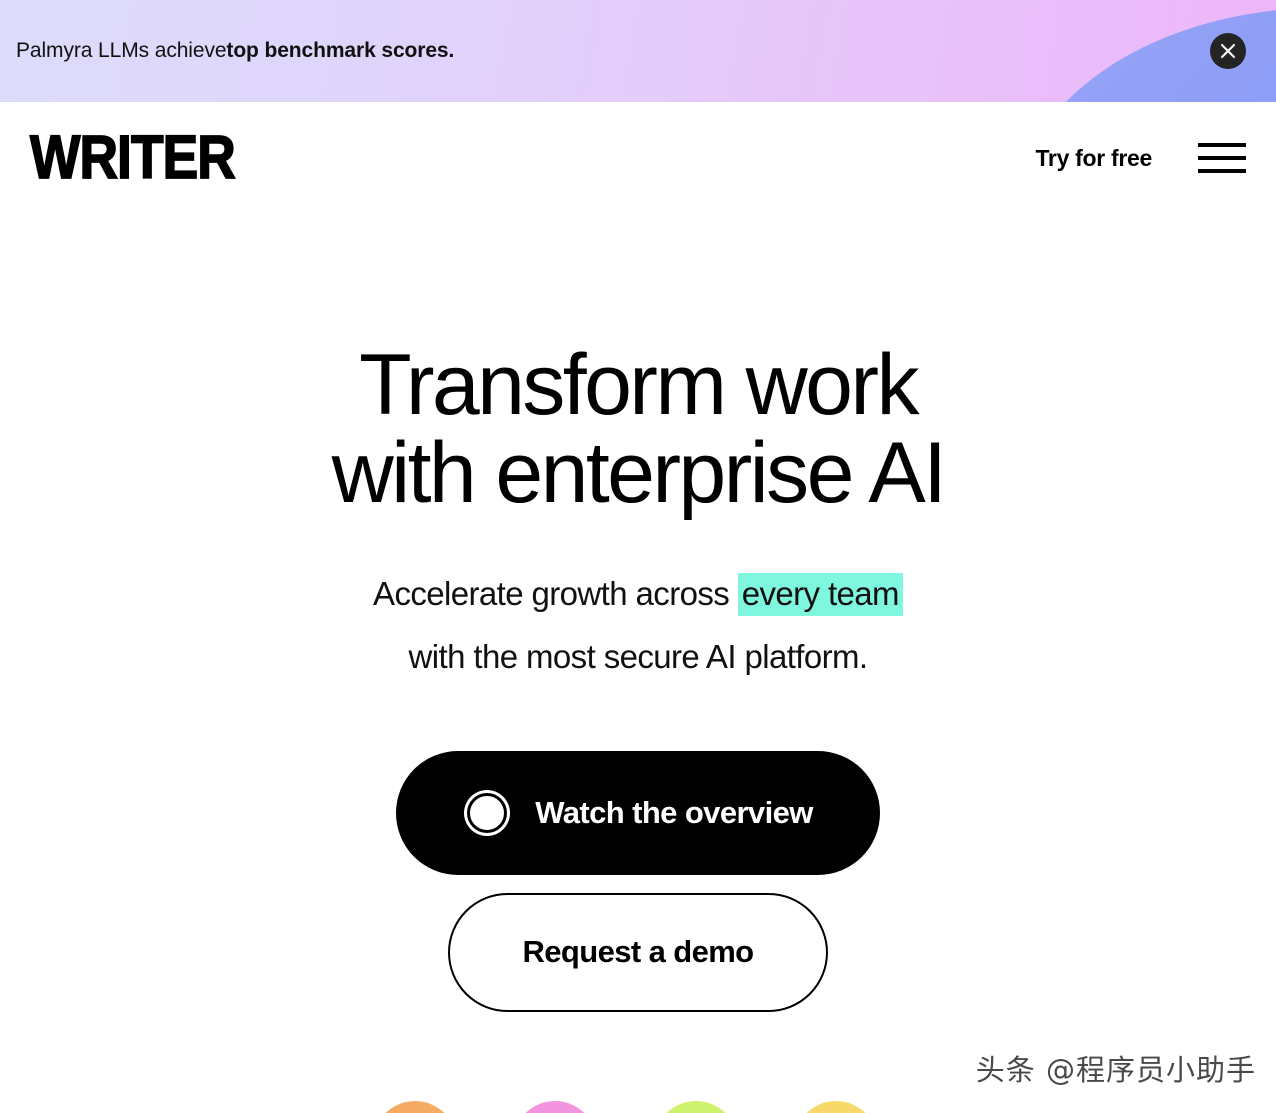 The height and width of the screenshot is (1113, 1276). Describe the element at coordinates (638, 952) in the screenshot. I see `request-a-demo-button: Request a demo` at that location.